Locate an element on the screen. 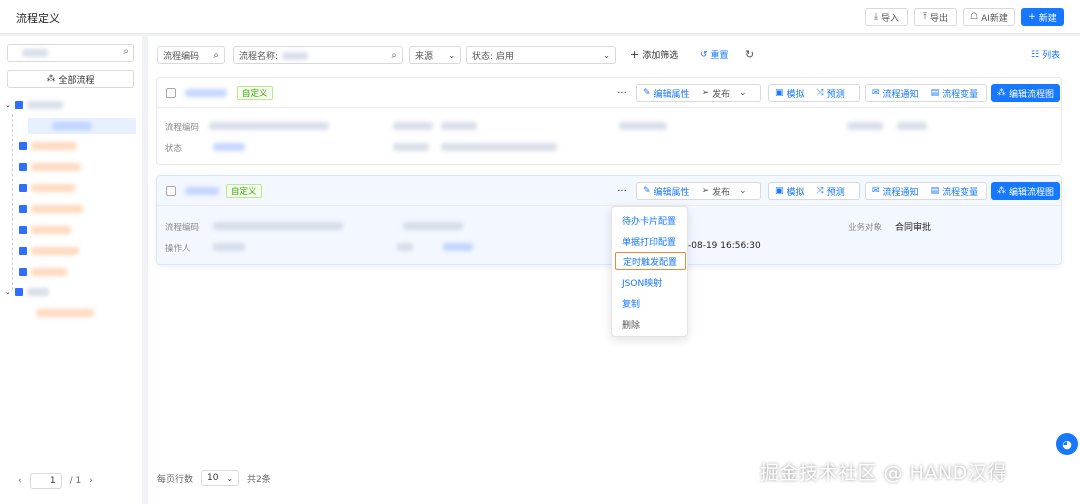 The height and width of the screenshot is (504, 1080). reset-button: ↺ 重置 is located at coordinates (714, 55).